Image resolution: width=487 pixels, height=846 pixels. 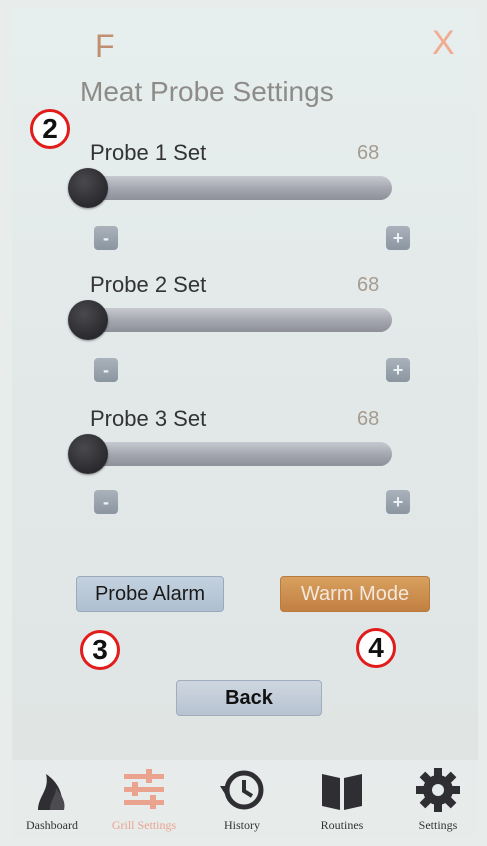 What do you see at coordinates (50, 129) in the screenshot?
I see `callout-marker-2: 2` at bounding box center [50, 129].